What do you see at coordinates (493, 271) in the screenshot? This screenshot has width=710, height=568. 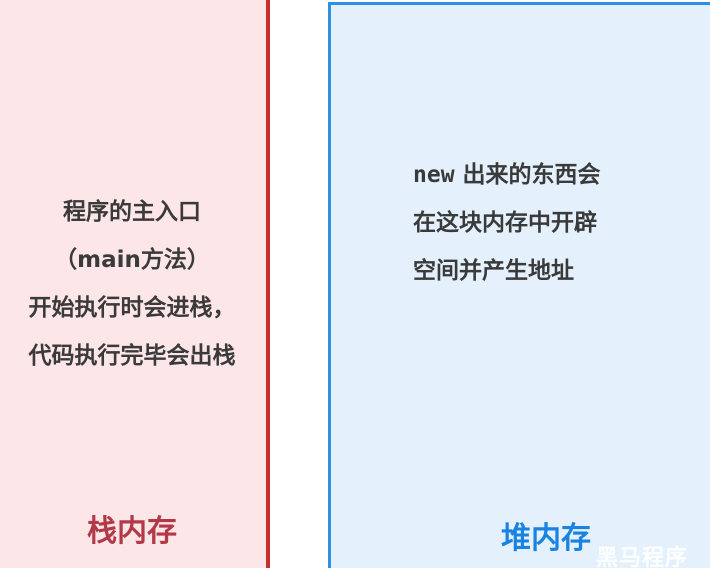 I see `heap-description-line: 空间并产生地址` at bounding box center [493, 271].